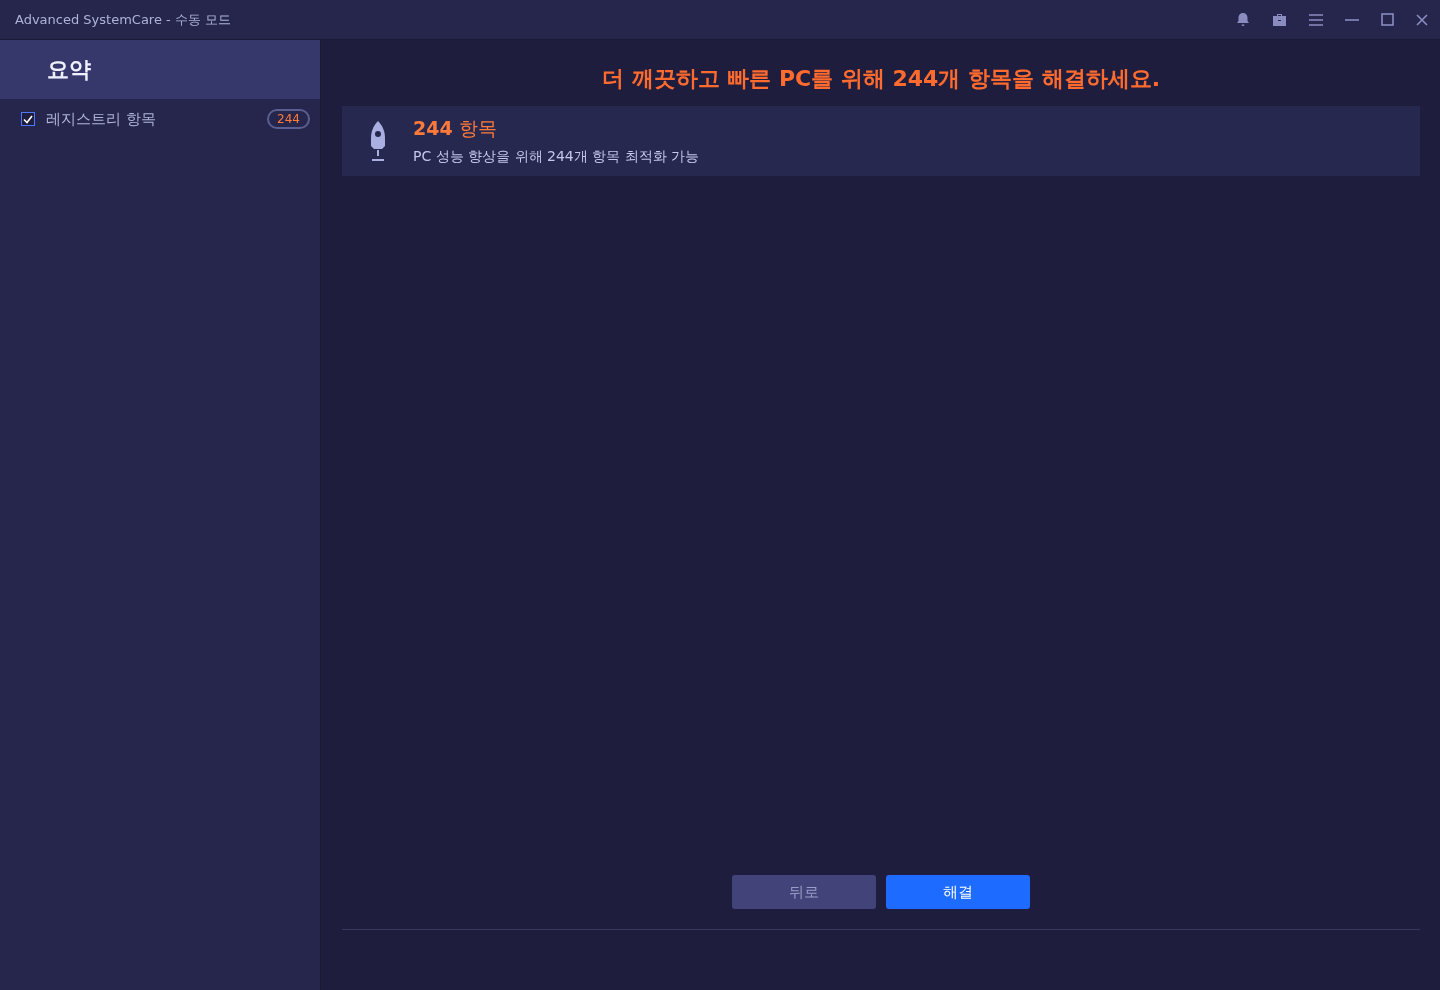  What do you see at coordinates (288, 119) in the screenshot?
I see `count-badge: 244` at bounding box center [288, 119].